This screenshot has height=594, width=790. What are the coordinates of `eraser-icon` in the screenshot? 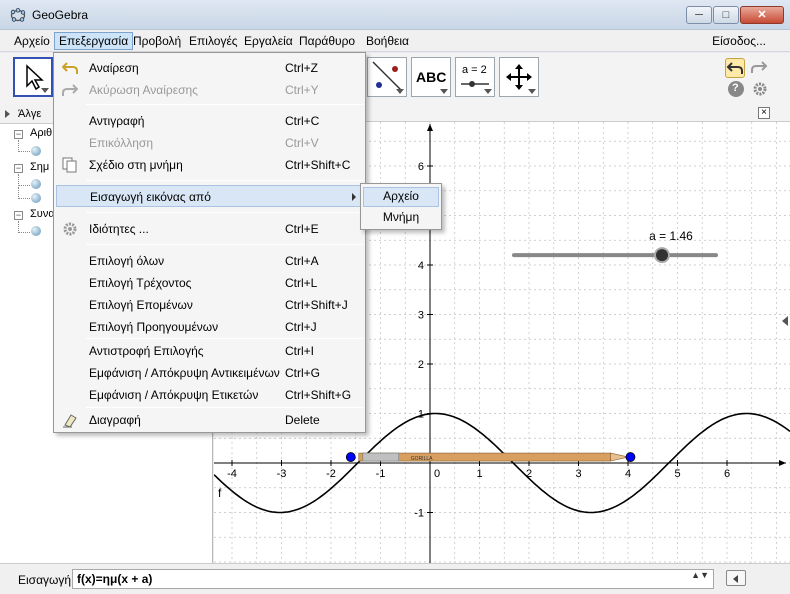 It's located at (70, 421).